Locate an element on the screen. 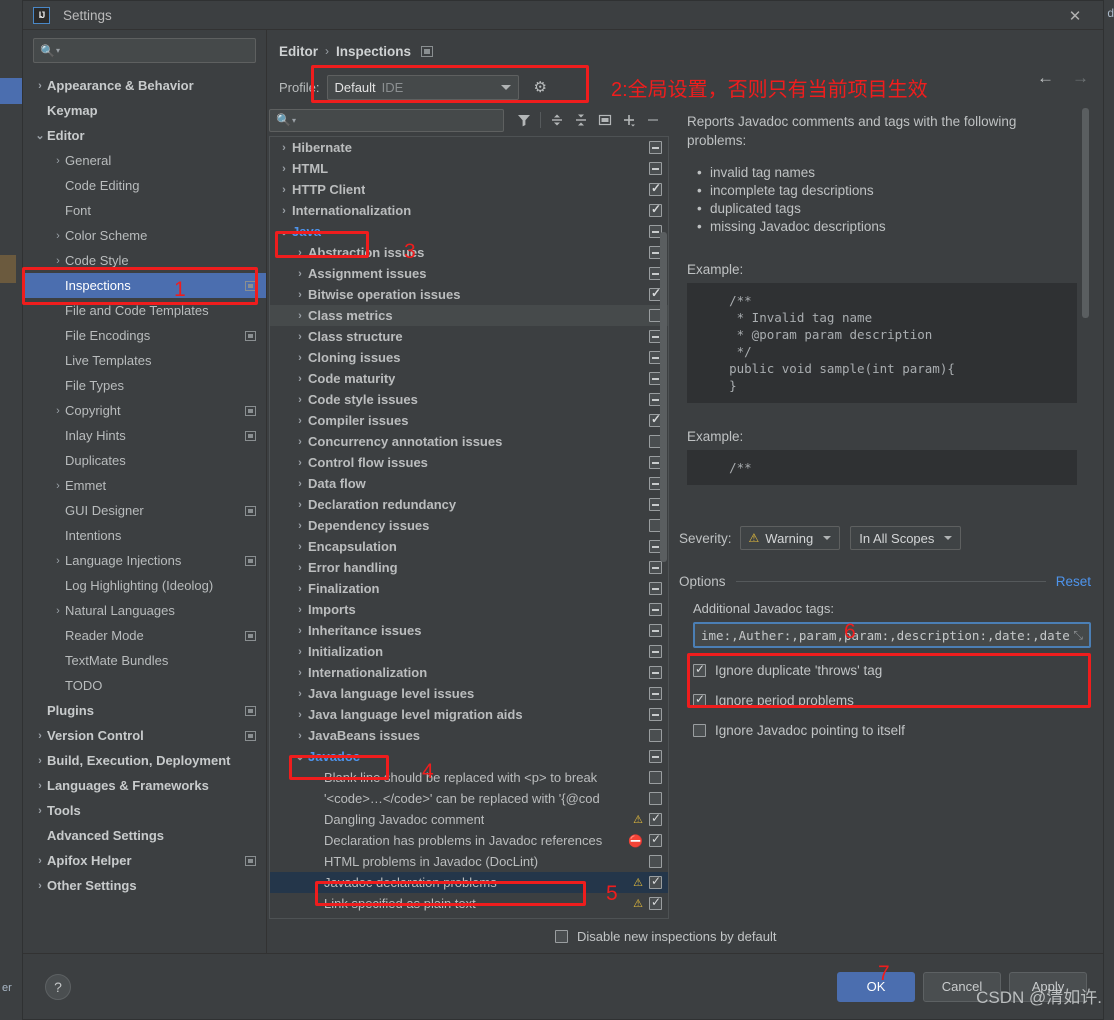 Image resolution: width=1114 pixels, height=1020 pixels. inspection-tree-row: › Initialization is located at coordinates (469, 651).